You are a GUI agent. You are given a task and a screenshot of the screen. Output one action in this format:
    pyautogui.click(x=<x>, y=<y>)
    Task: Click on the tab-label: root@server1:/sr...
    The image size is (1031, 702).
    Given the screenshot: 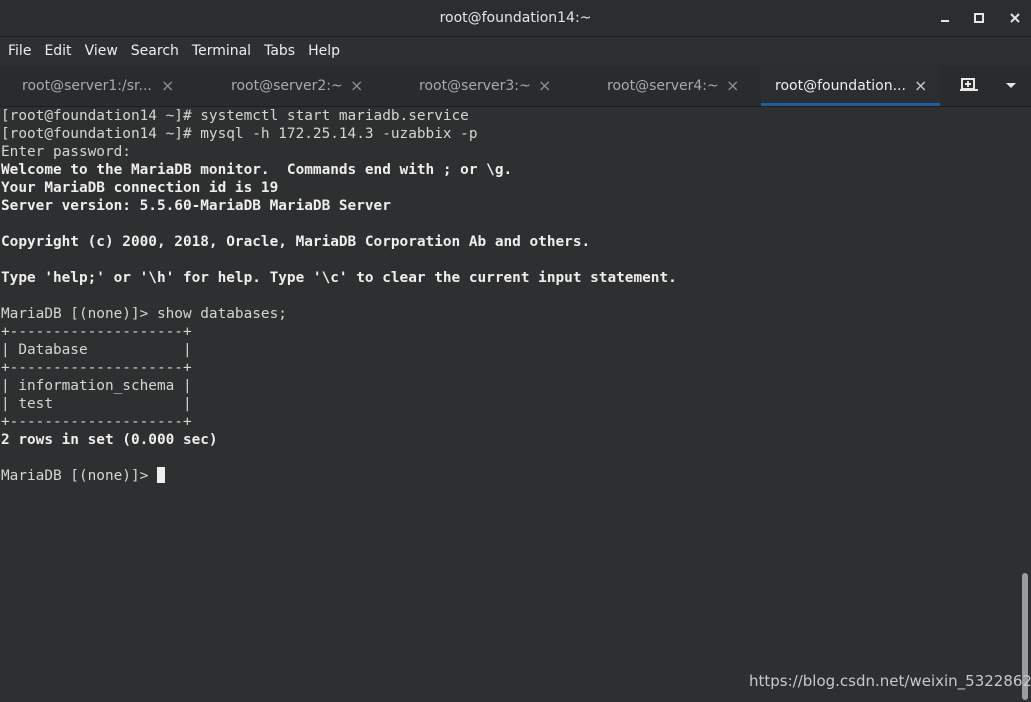 What is the action you would take?
    pyautogui.click(x=87, y=85)
    